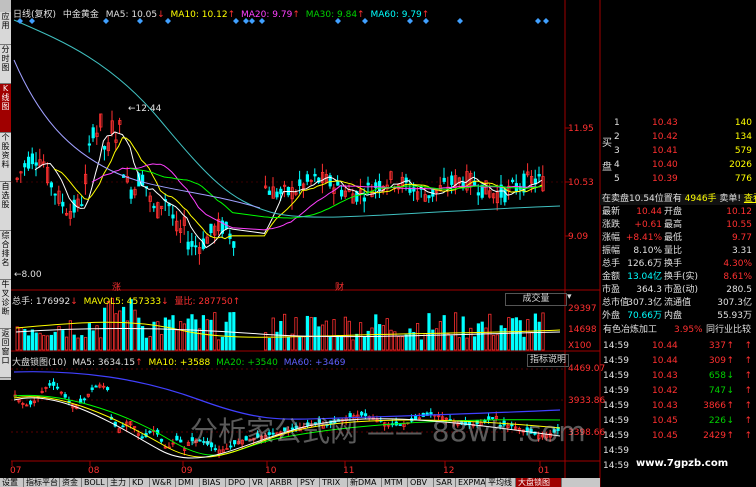 This screenshot has width=756, height=487. I want to click on indicator-tab: MTM, so click(395, 482).